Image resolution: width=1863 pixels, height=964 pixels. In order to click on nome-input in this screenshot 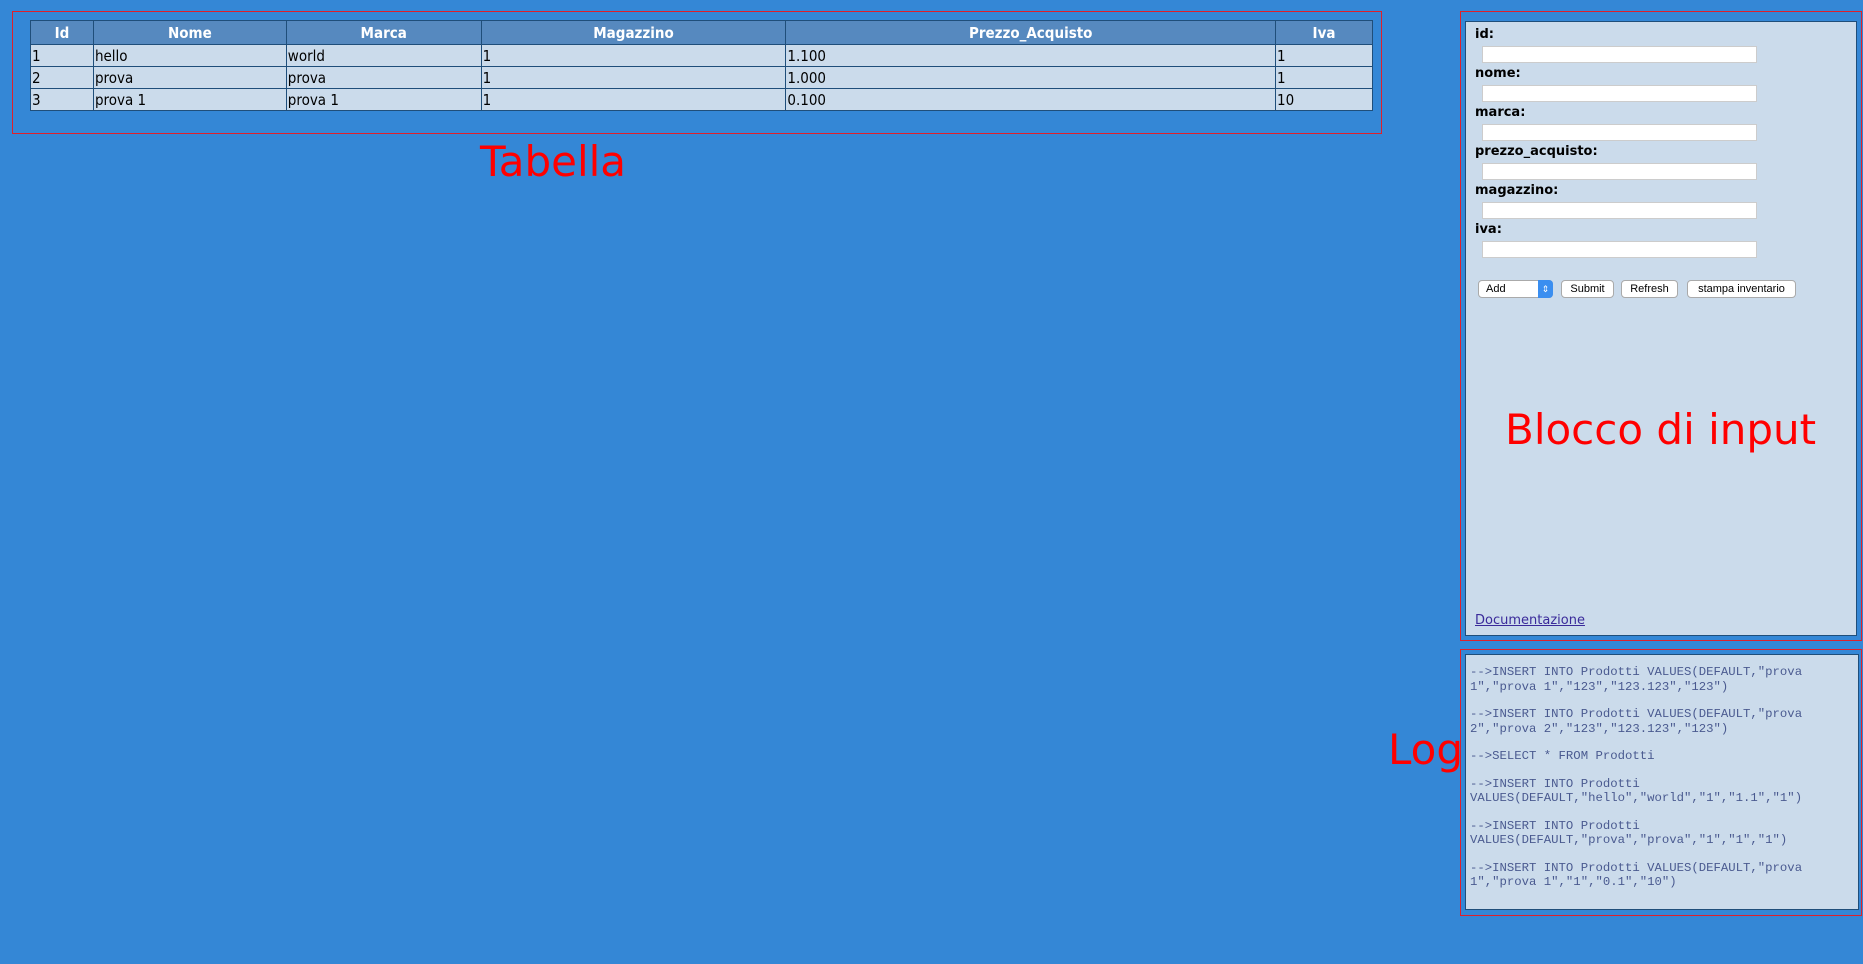, I will do `click(1619, 93)`.